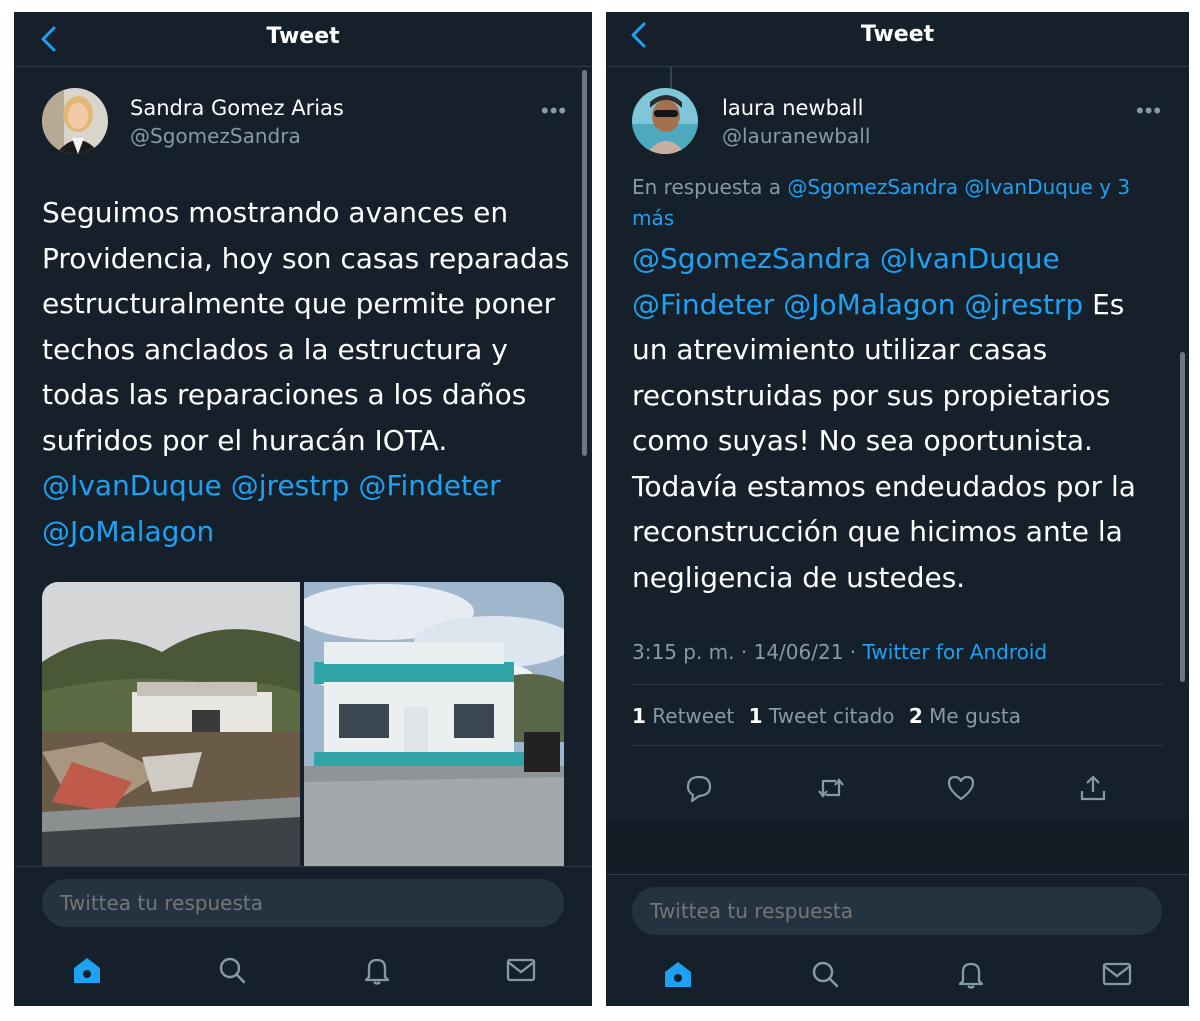 The image size is (1200, 1021). I want to click on author-handle: @SgomezSandra, so click(215, 136).